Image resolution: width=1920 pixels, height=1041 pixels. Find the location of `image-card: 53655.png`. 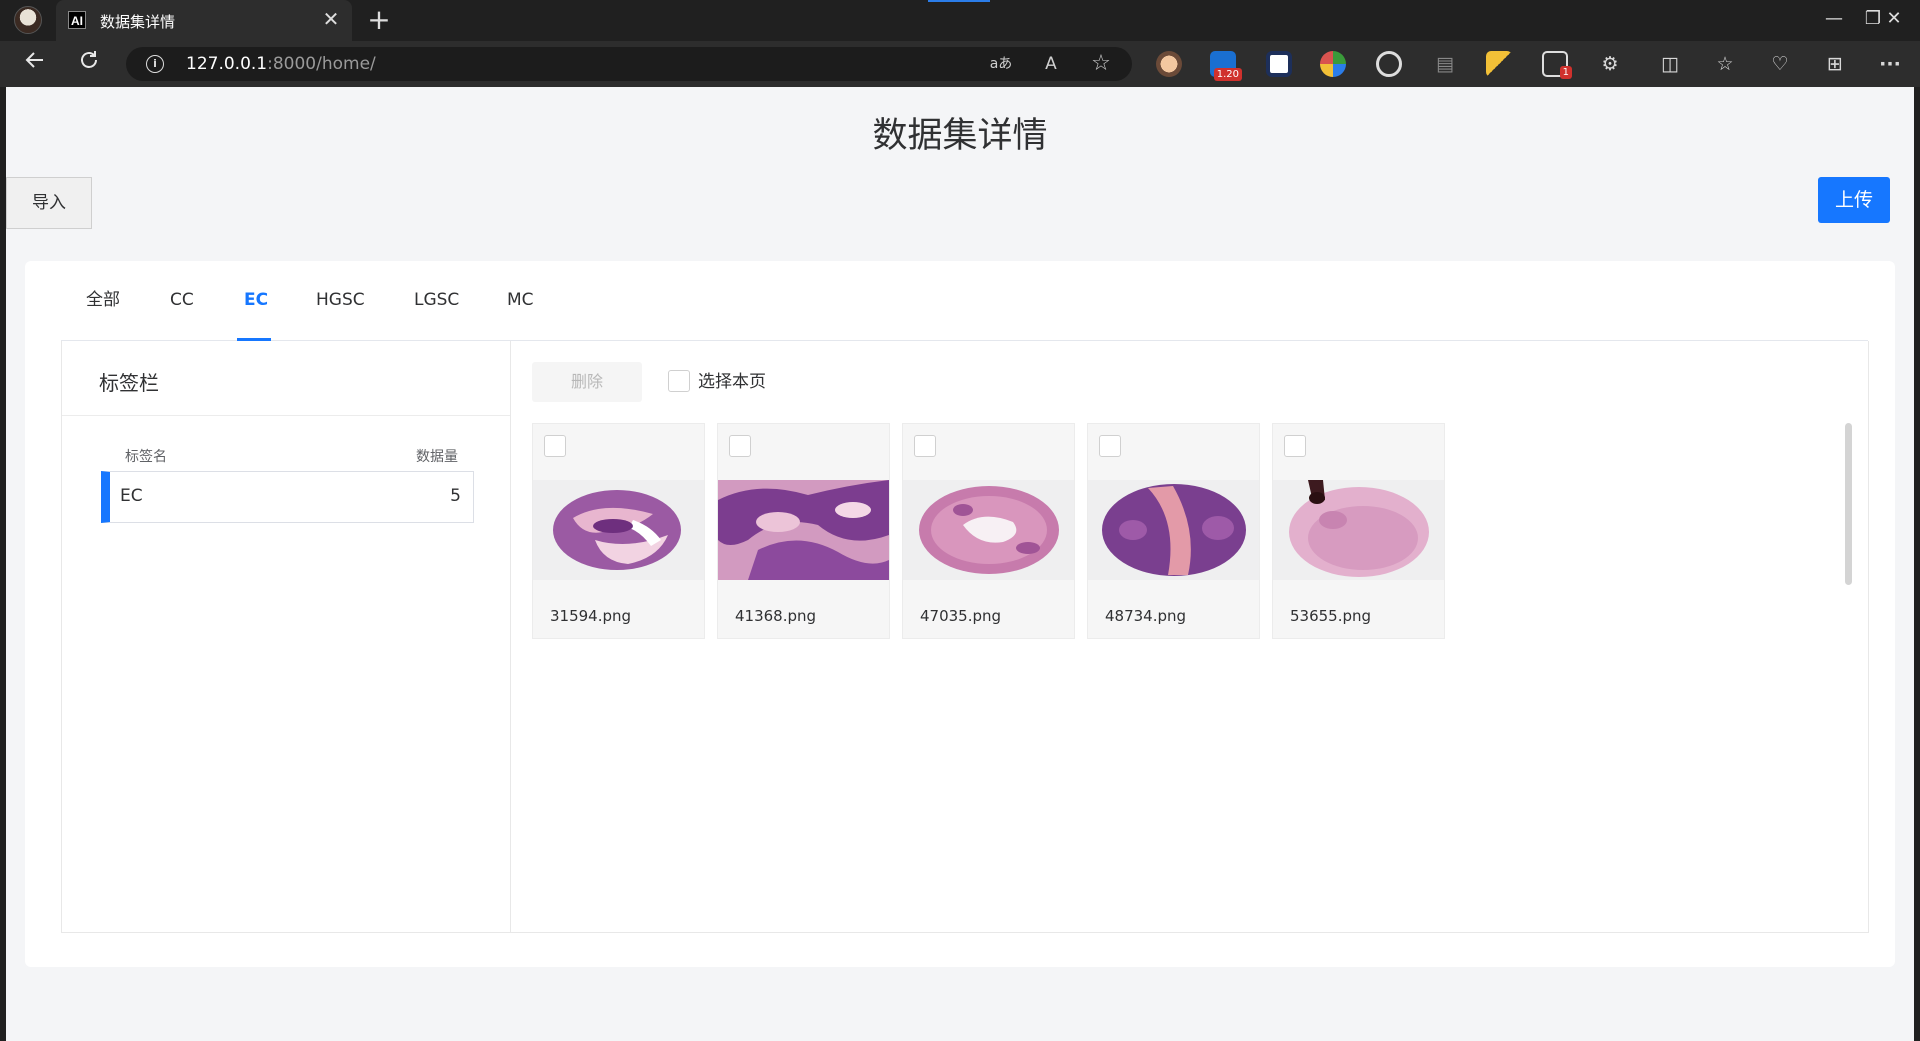

image-card: 53655.png is located at coordinates (1358, 531).